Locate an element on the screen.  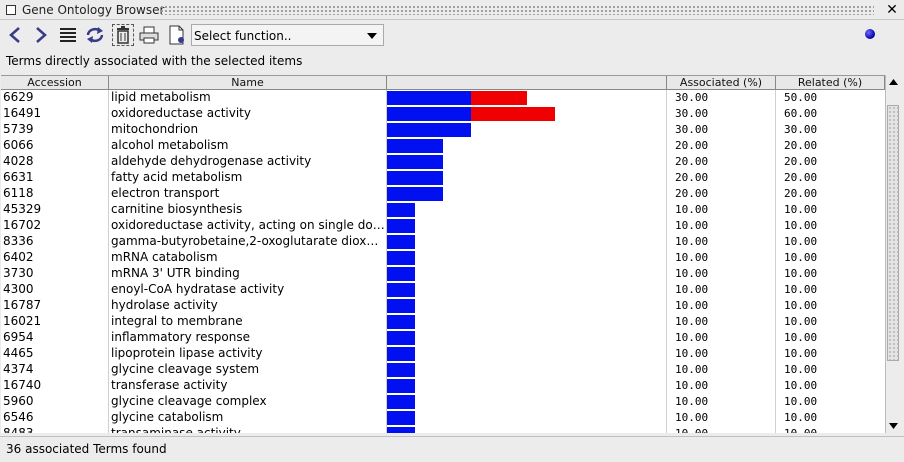
accession-cell: 8483 is located at coordinates (18, 429).